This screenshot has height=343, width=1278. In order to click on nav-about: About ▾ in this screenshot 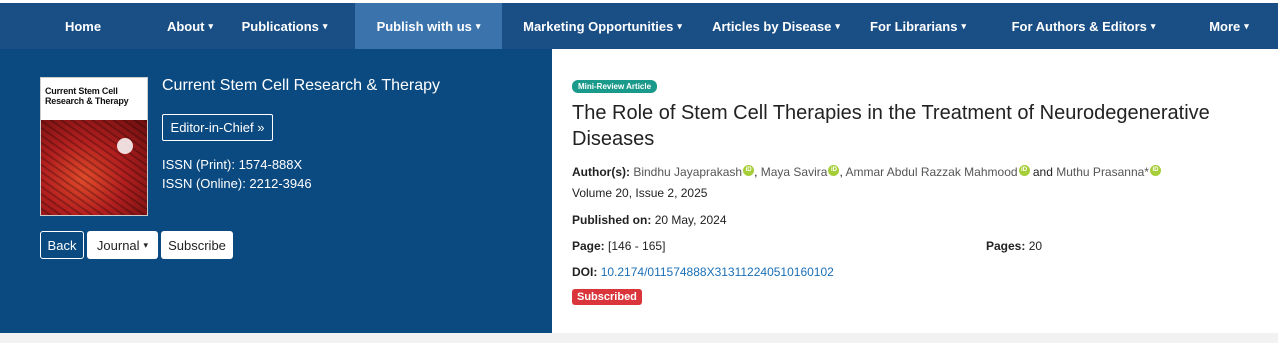, I will do `click(190, 26)`.